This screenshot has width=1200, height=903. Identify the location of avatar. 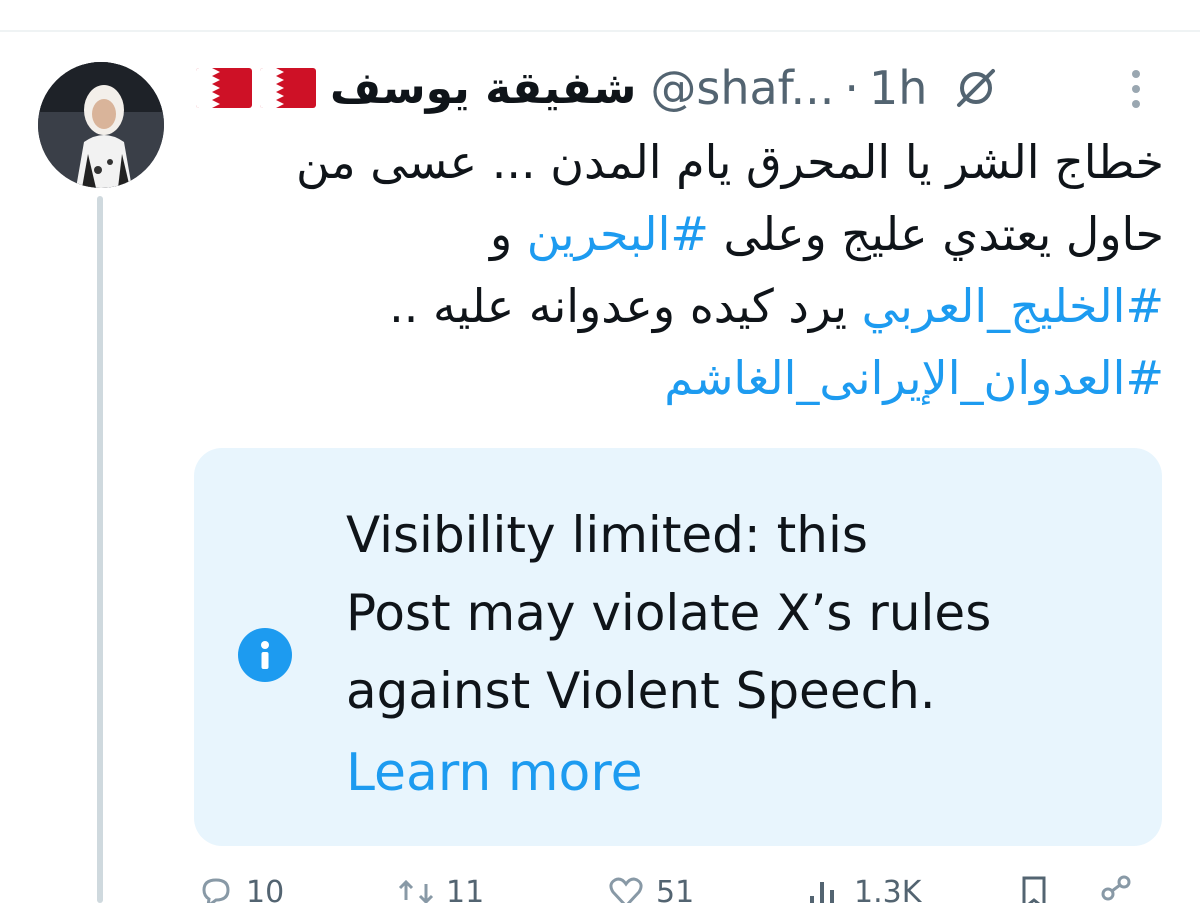
(101, 125).